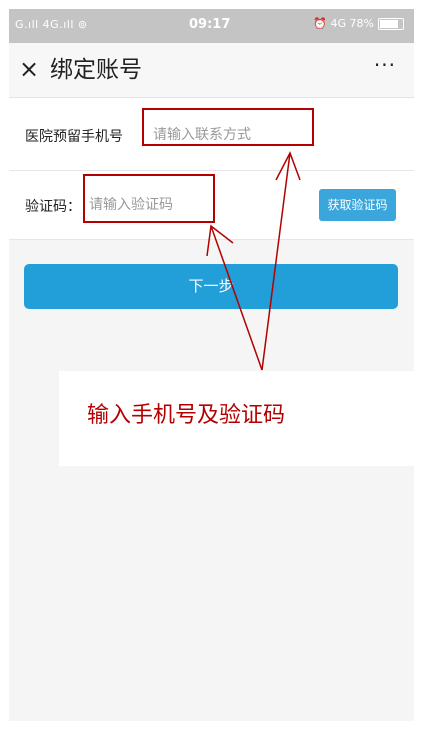  I want to click on annotation-callout: 输入手机号及验证码, so click(241, 418).